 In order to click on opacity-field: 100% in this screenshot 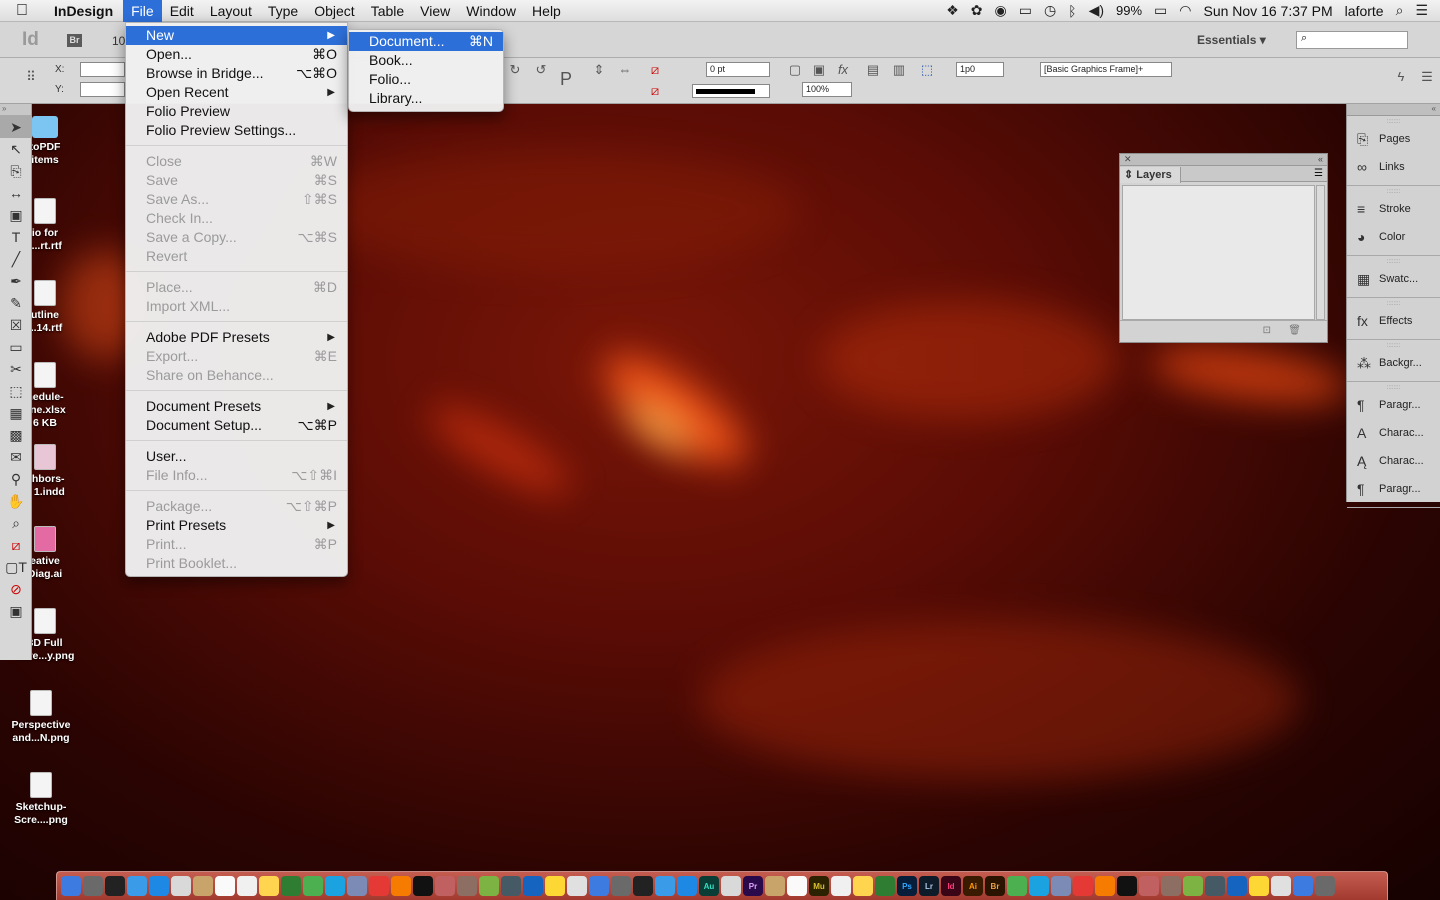, I will do `click(827, 89)`.